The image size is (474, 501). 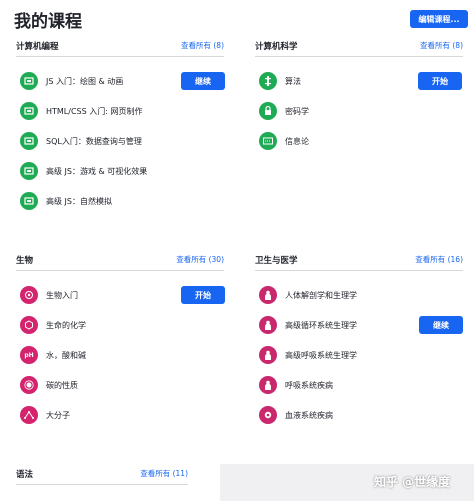 What do you see at coordinates (48, 22) in the screenshot?
I see `page-title: 我的课程` at bounding box center [48, 22].